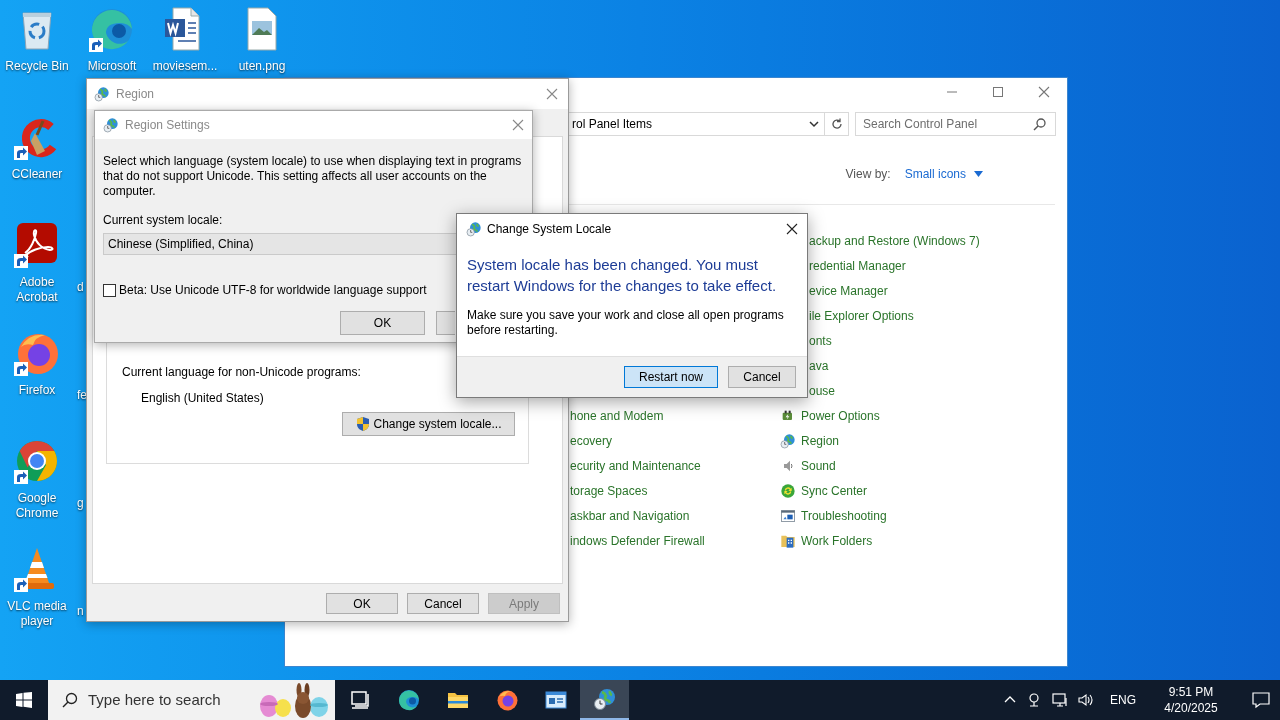 This screenshot has width=1280, height=720. What do you see at coordinates (788, 490) in the screenshot?
I see `sync-icon` at bounding box center [788, 490].